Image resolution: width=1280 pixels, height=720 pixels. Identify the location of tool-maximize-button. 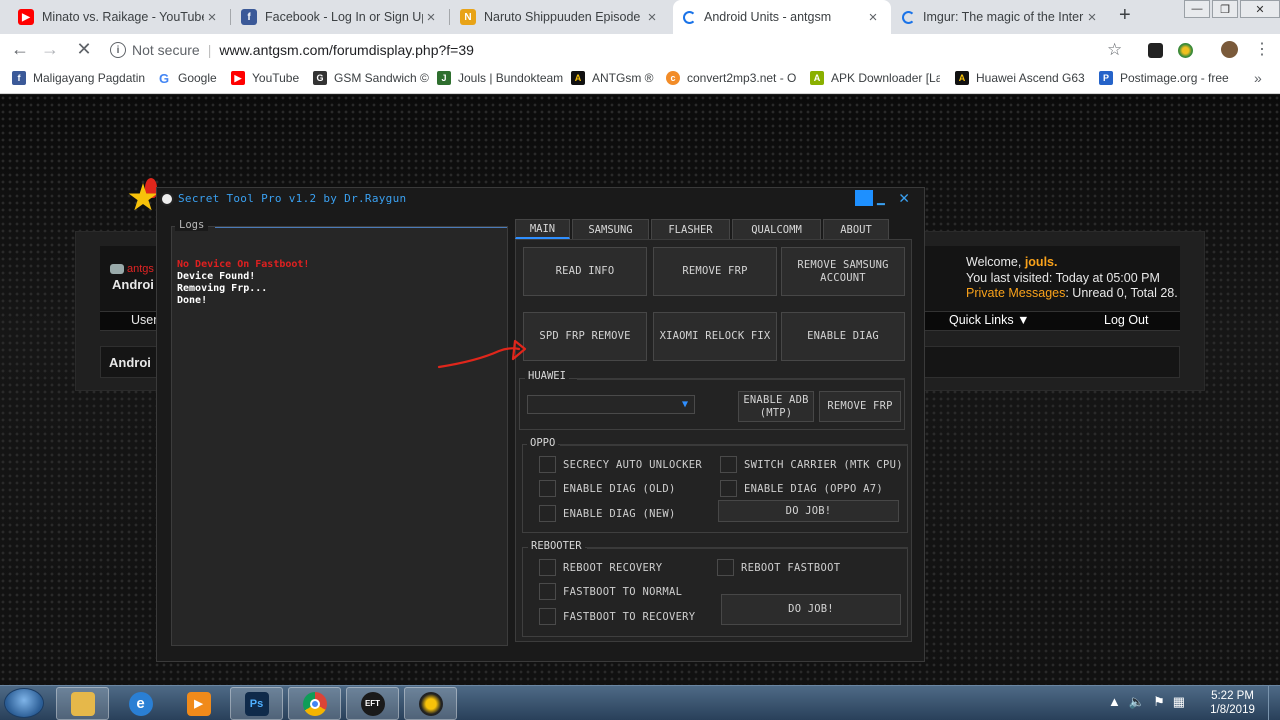
(864, 198).